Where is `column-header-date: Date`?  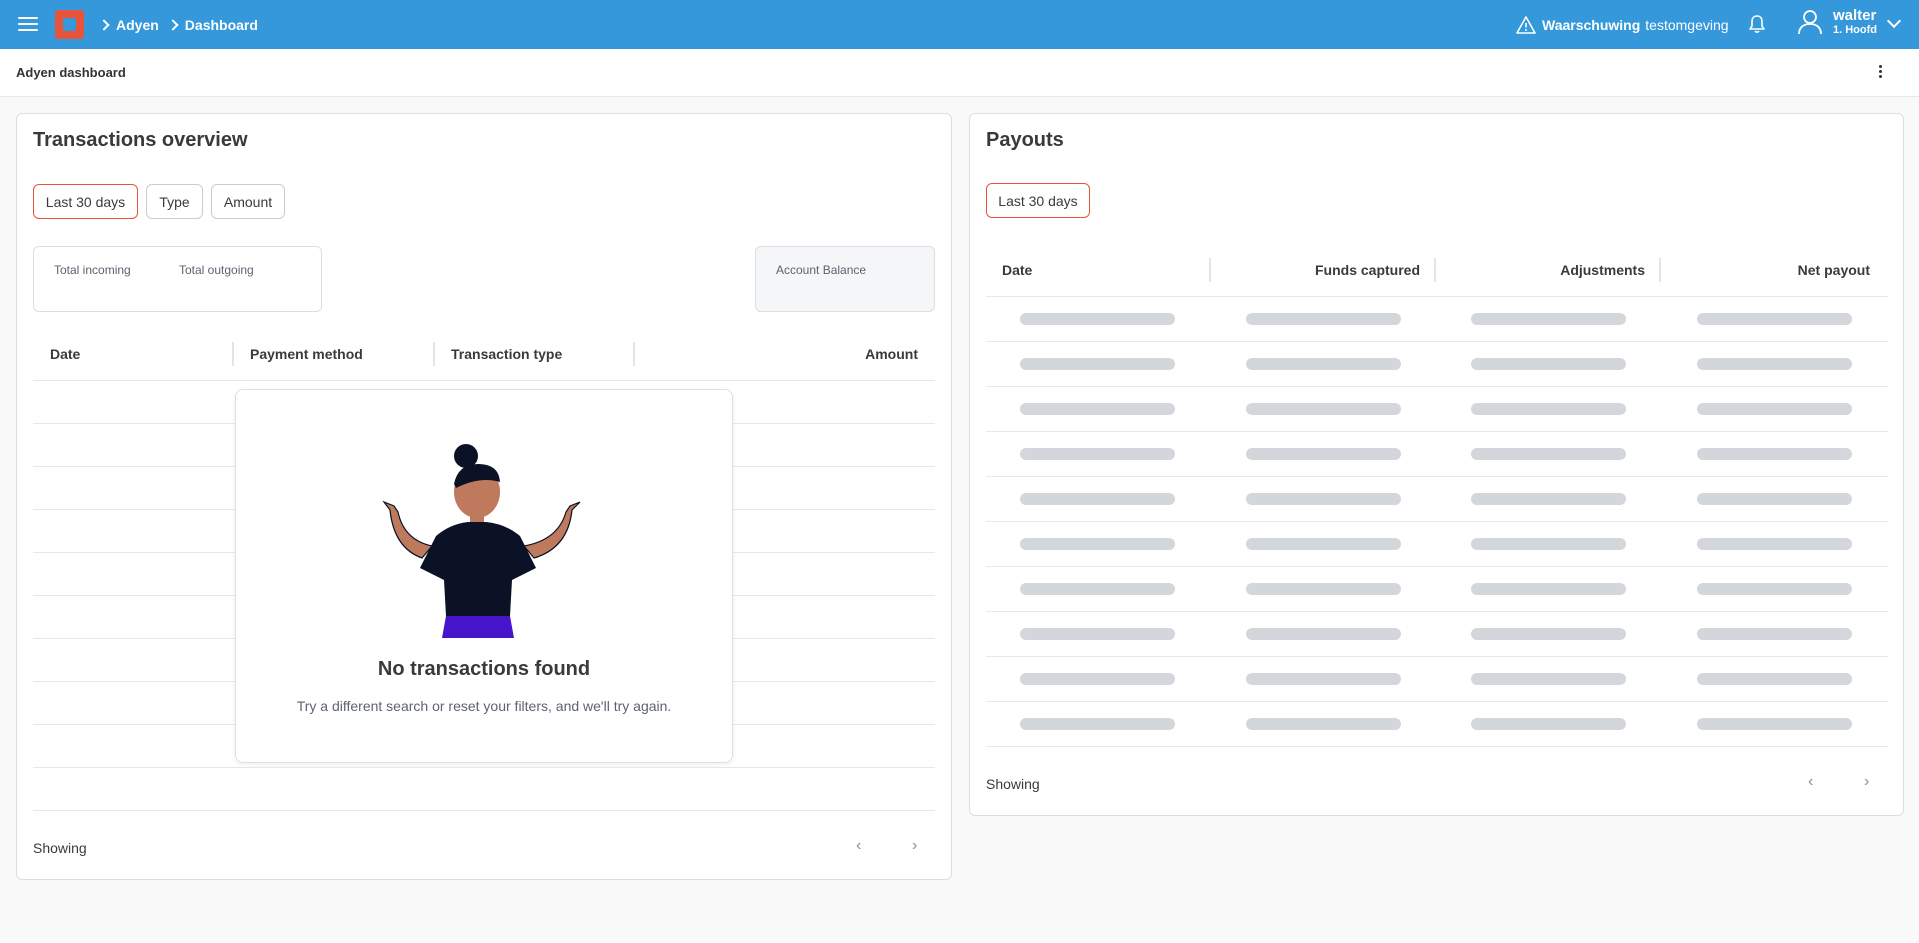 column-header-date: Date is located at coordinates (65, 354).